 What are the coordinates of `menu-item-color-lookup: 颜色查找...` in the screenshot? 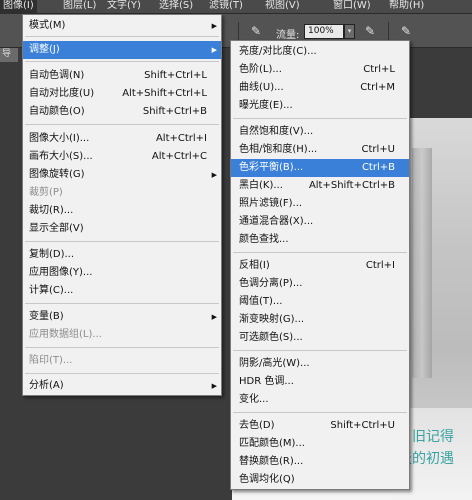 It's located at (320, 240).